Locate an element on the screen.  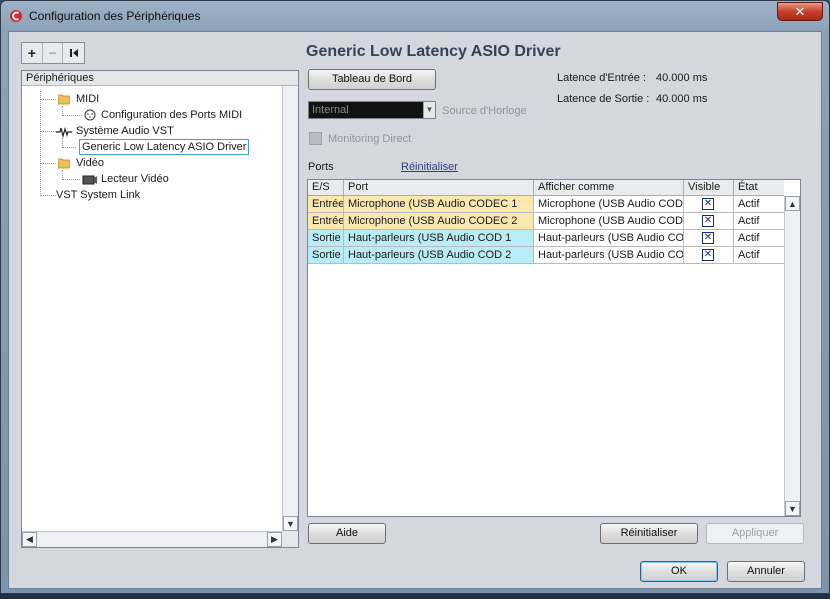
reset-button: Réinitialiser is located at coordinates (649, 533).